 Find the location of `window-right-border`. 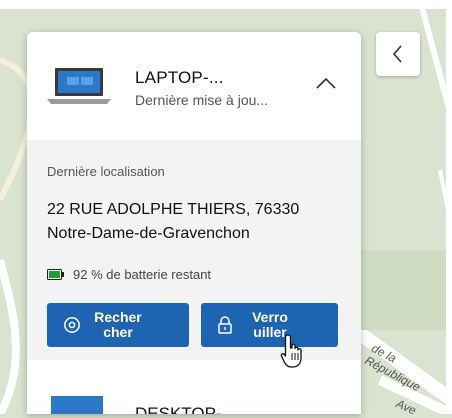

window-right-border is located at coordinates (449, 207).